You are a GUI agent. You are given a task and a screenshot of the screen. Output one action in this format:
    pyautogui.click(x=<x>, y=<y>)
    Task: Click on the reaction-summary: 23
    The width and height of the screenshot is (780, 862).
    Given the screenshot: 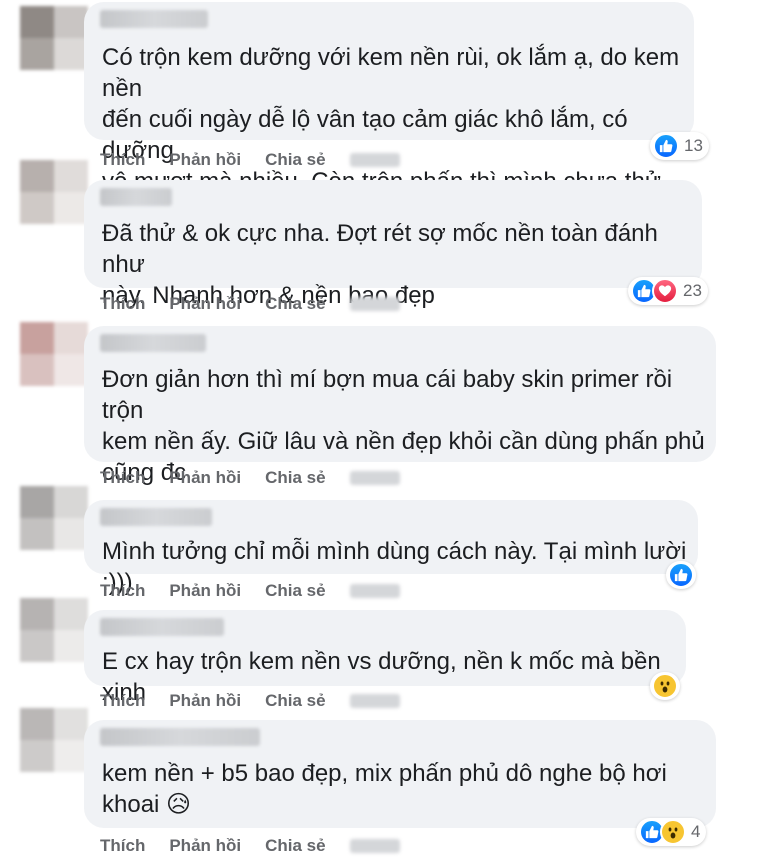 What is the action you would take?
    pyautogui.click(x=668, y=291)
    